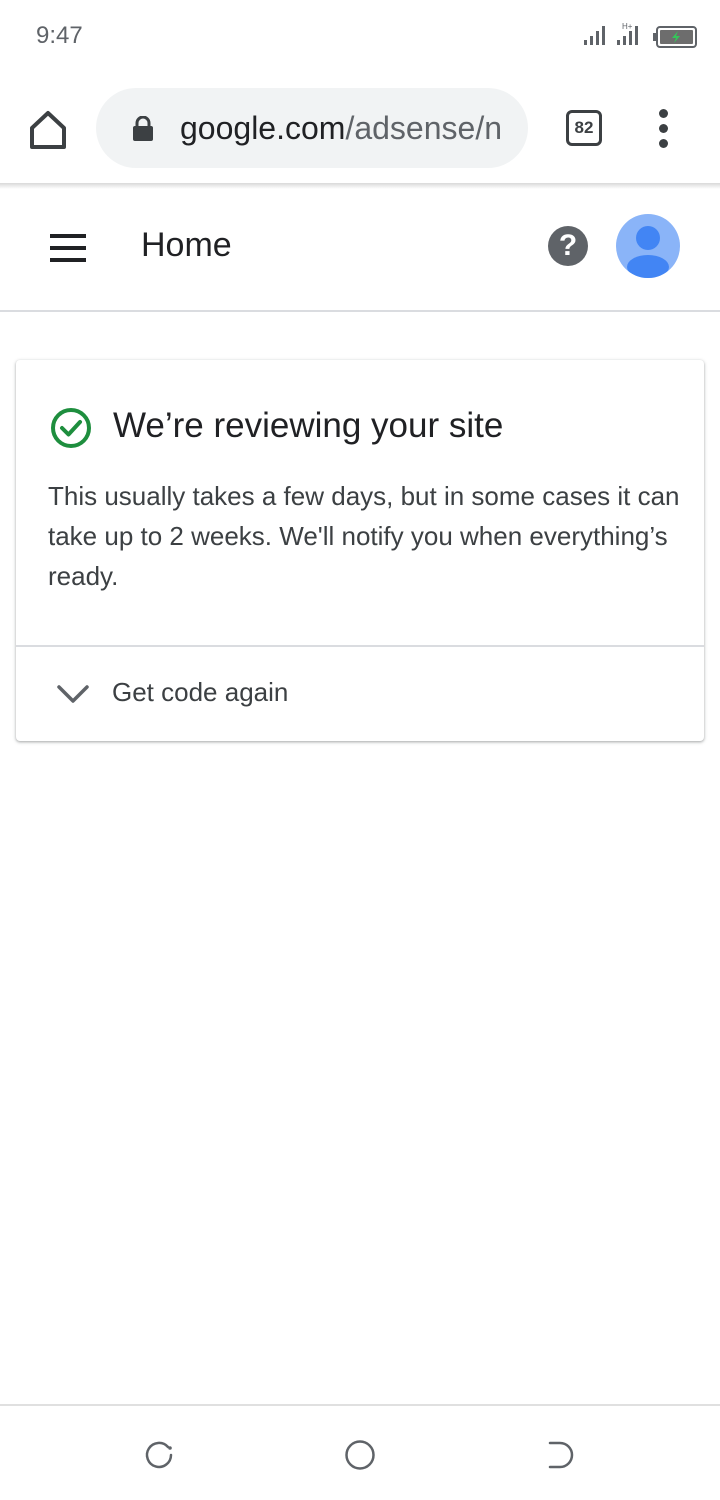 Image resolution: width=720 pixels, height=1500 pixels. Describe the element at coordinates (143, 128) in the screenshot. I see `lock-icon` at that location.